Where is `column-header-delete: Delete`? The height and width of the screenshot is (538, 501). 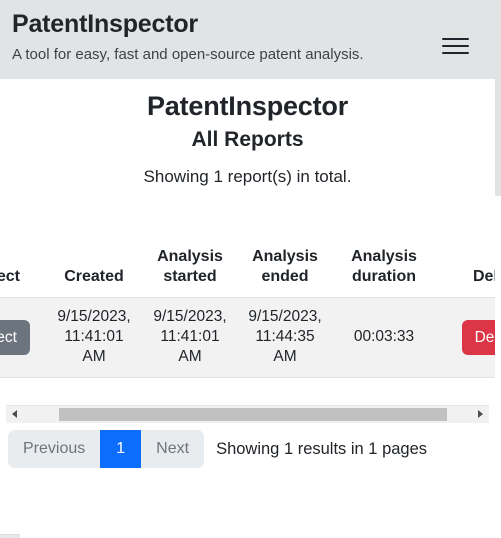
column-header-delete: Delete is located at coordinates (465, 270).